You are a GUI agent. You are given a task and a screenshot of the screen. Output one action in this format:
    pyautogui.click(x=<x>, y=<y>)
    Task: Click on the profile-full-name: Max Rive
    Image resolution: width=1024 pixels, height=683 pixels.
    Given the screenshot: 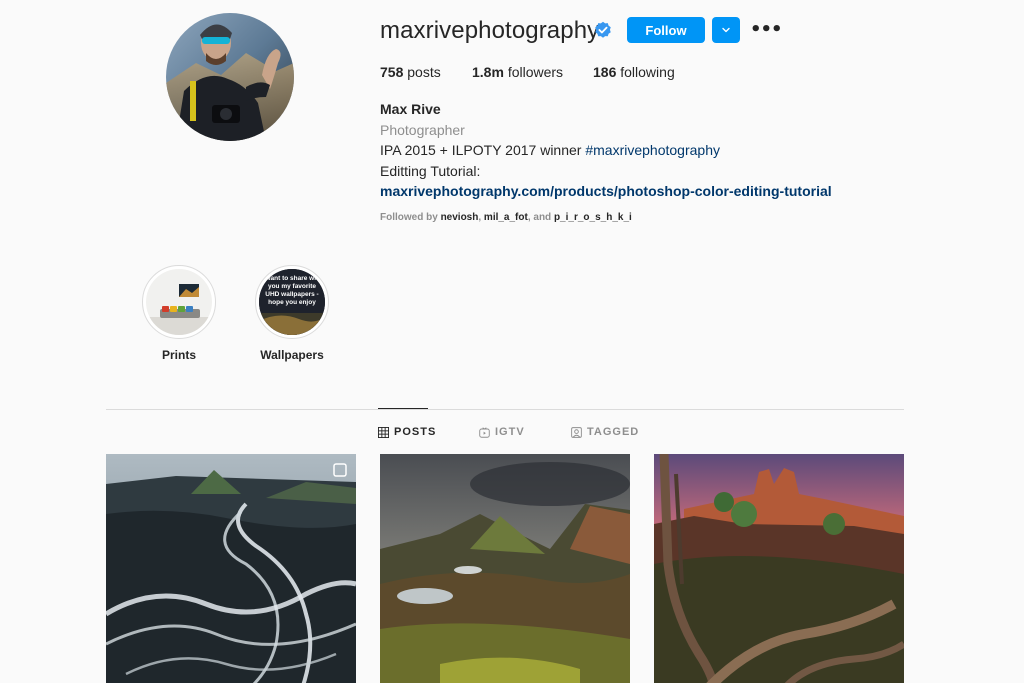 What is the action you would take?
    pyautogui.click(x=410, y=109)
    